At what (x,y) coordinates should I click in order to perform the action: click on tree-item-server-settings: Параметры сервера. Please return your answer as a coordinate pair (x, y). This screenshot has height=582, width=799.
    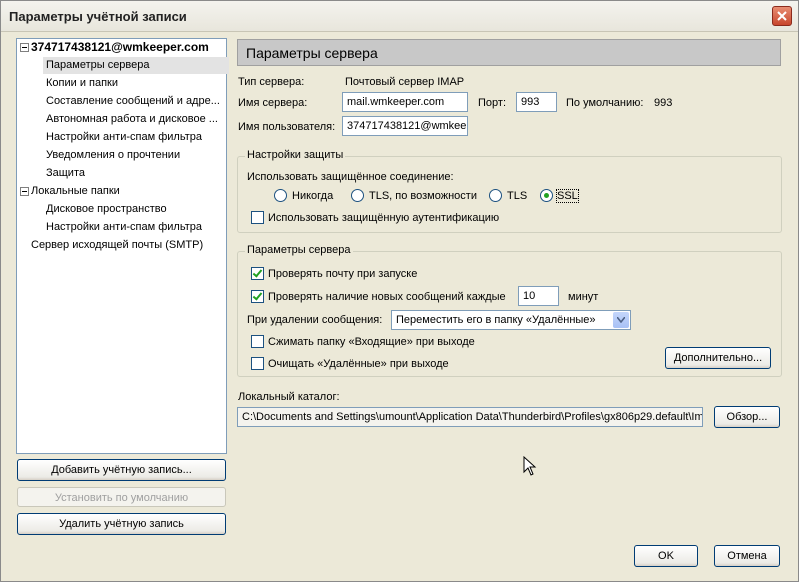
    Looking at the image, I should click on (136, 65).